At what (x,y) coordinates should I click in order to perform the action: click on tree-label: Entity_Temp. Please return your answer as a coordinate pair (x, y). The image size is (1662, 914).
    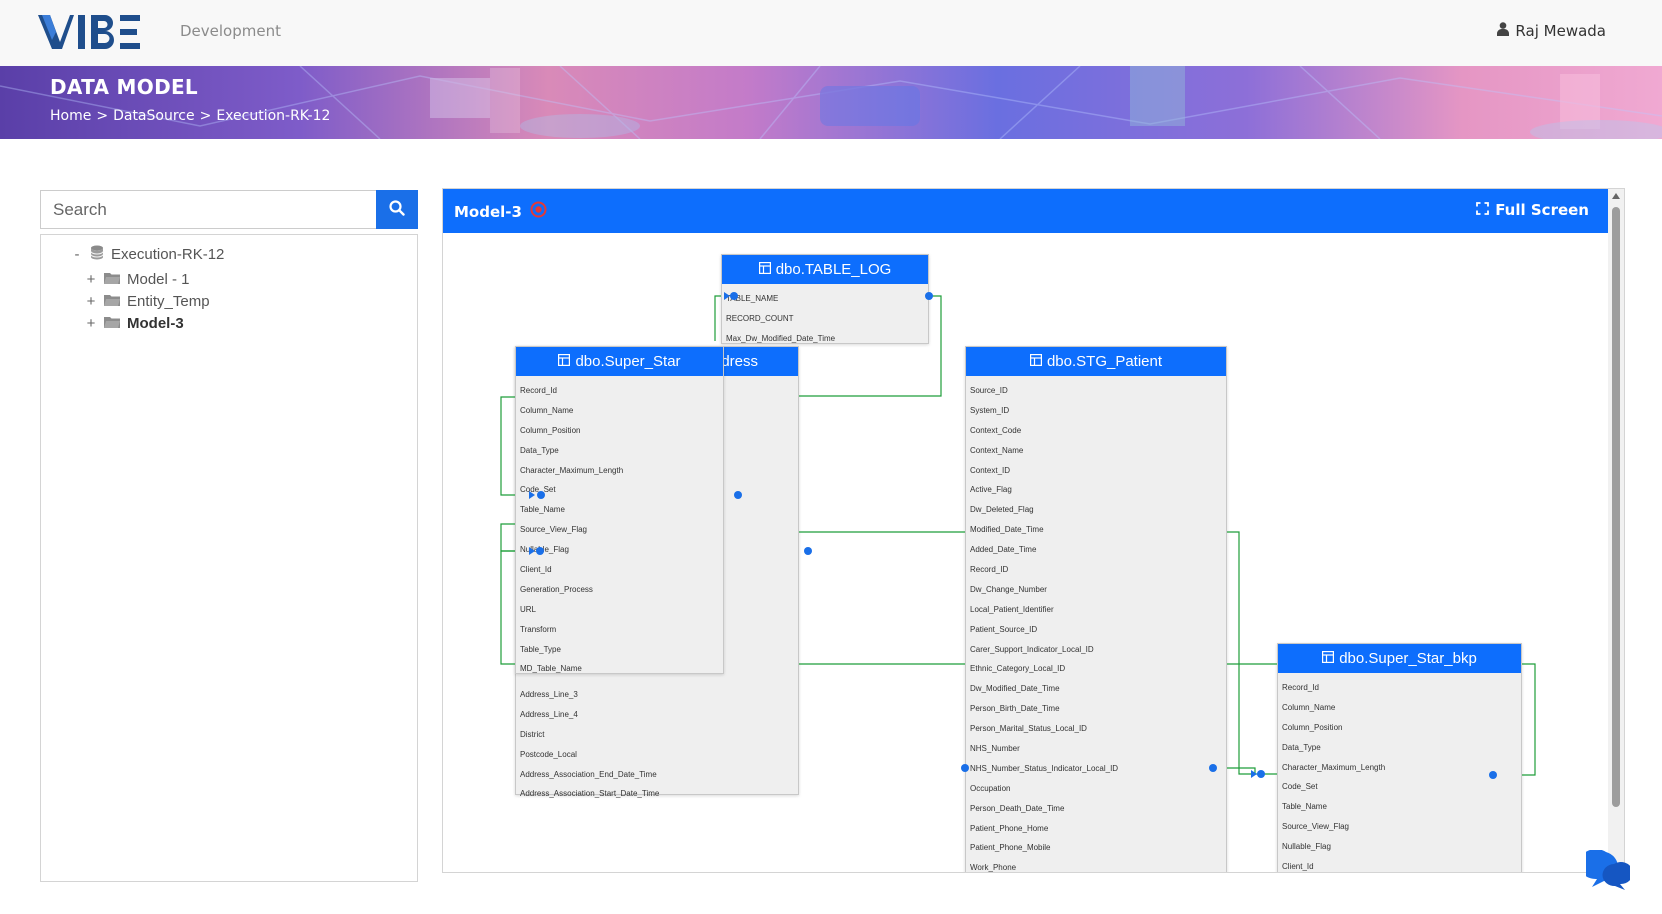
    Looking at the image, I should click on (168, 301).